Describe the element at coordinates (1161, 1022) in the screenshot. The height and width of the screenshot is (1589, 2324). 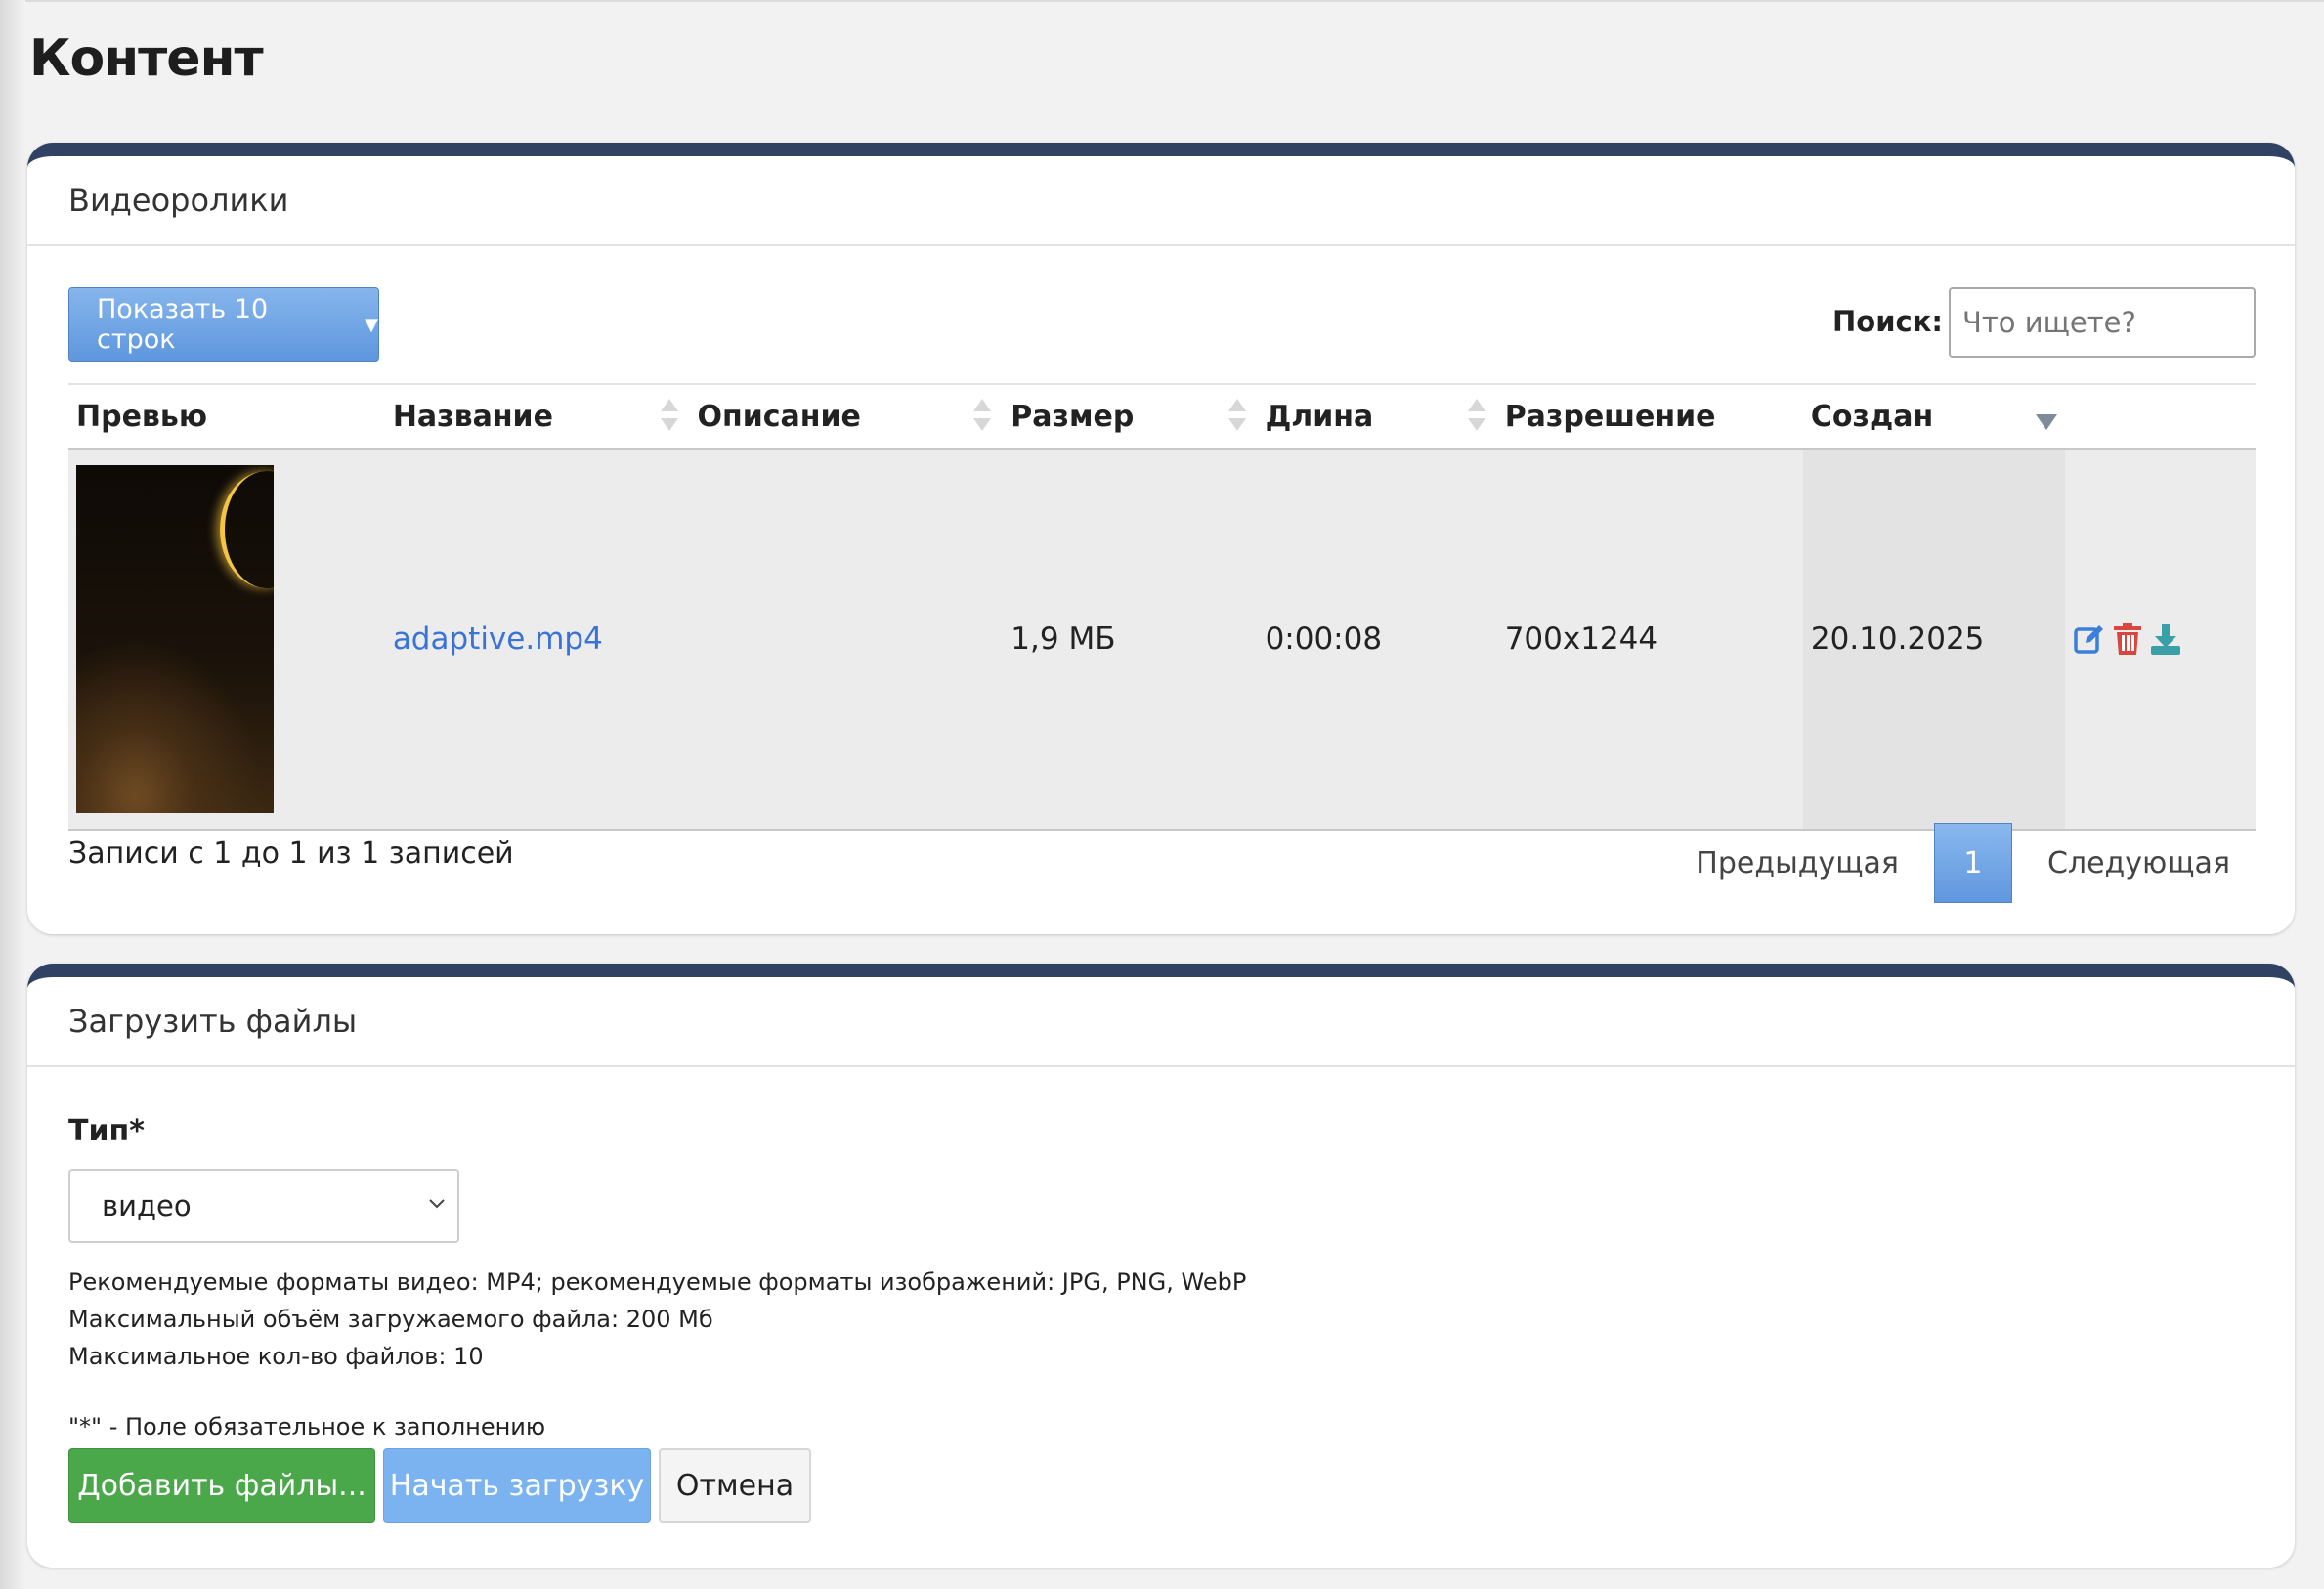
I see `upload-card-header: Загрузить файлы` at that location.